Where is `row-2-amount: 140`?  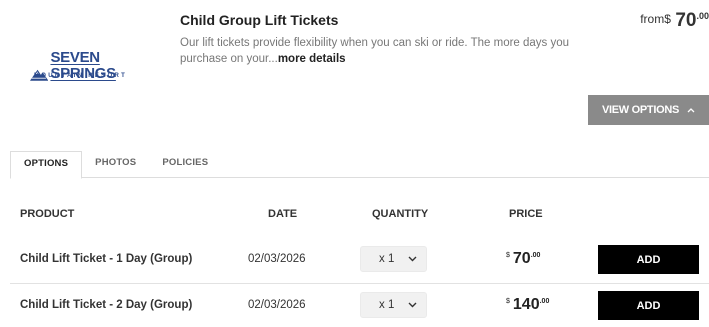 row-2-amount: 140 is located at coordinates (526, 304).